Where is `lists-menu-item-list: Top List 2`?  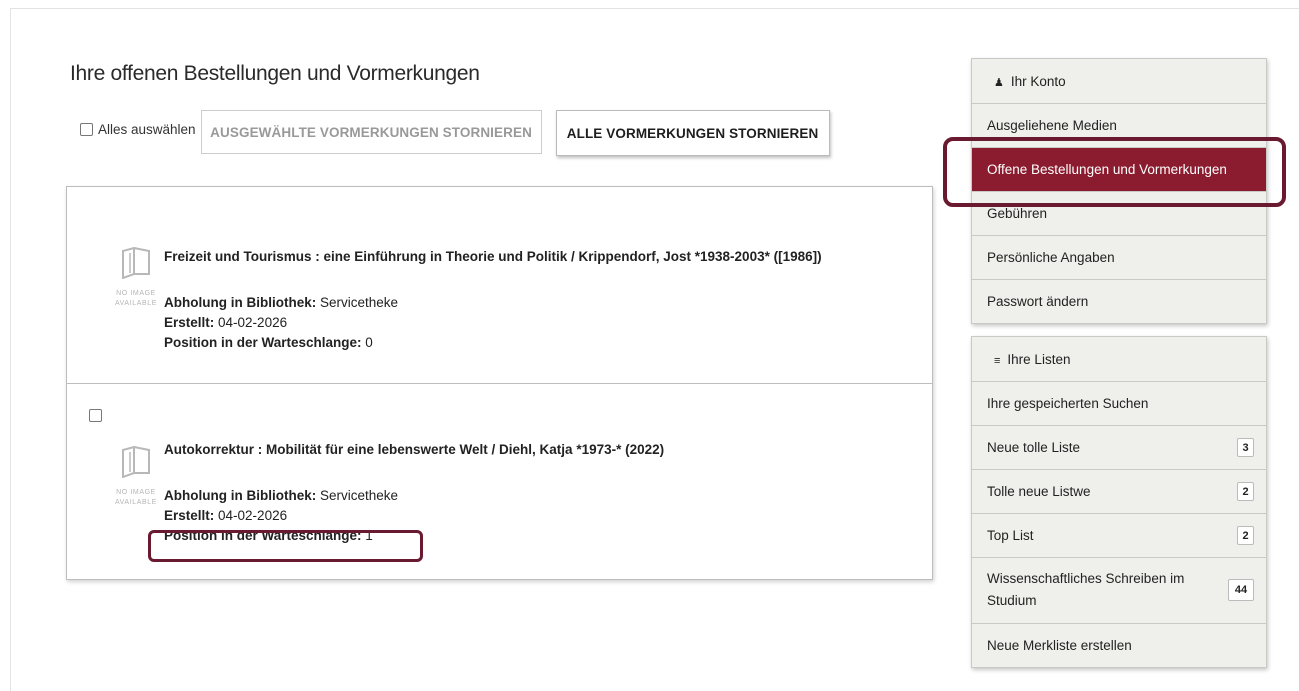
lists-menu-item-list: Top List 2 is located at coordinates (1119, 535).